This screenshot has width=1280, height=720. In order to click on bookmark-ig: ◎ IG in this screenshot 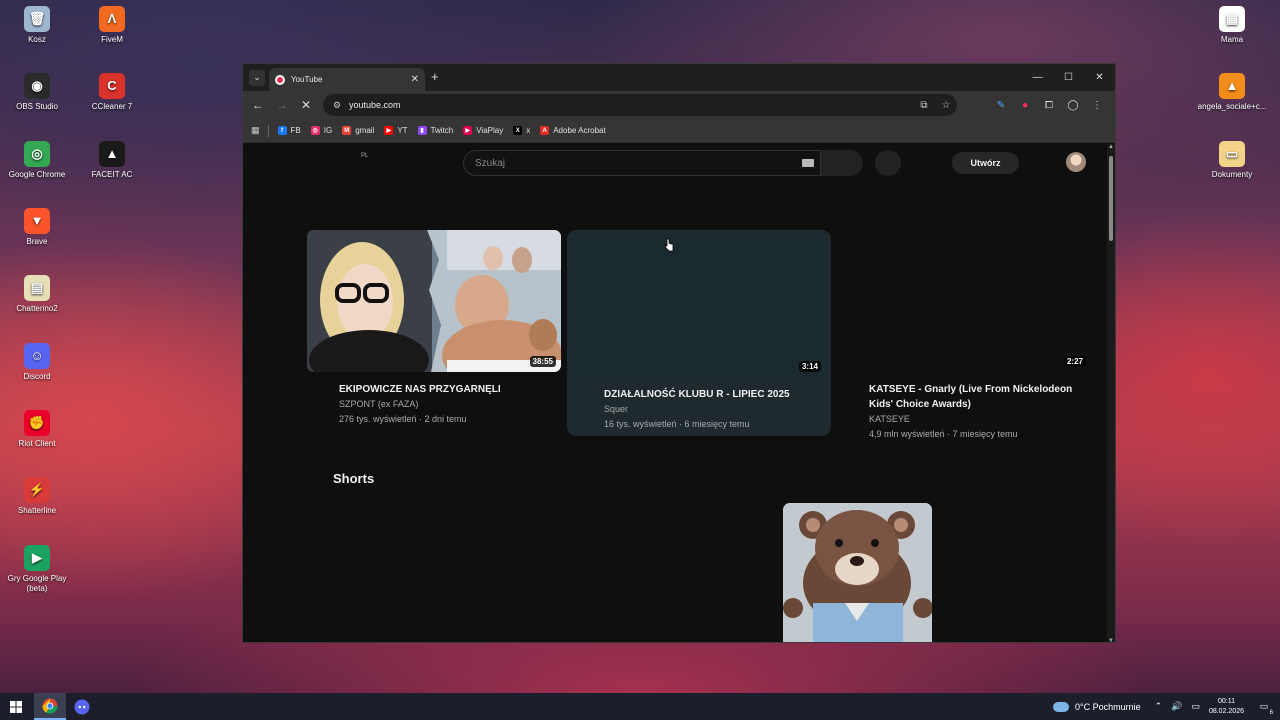, I will do `click(321, 130)`.